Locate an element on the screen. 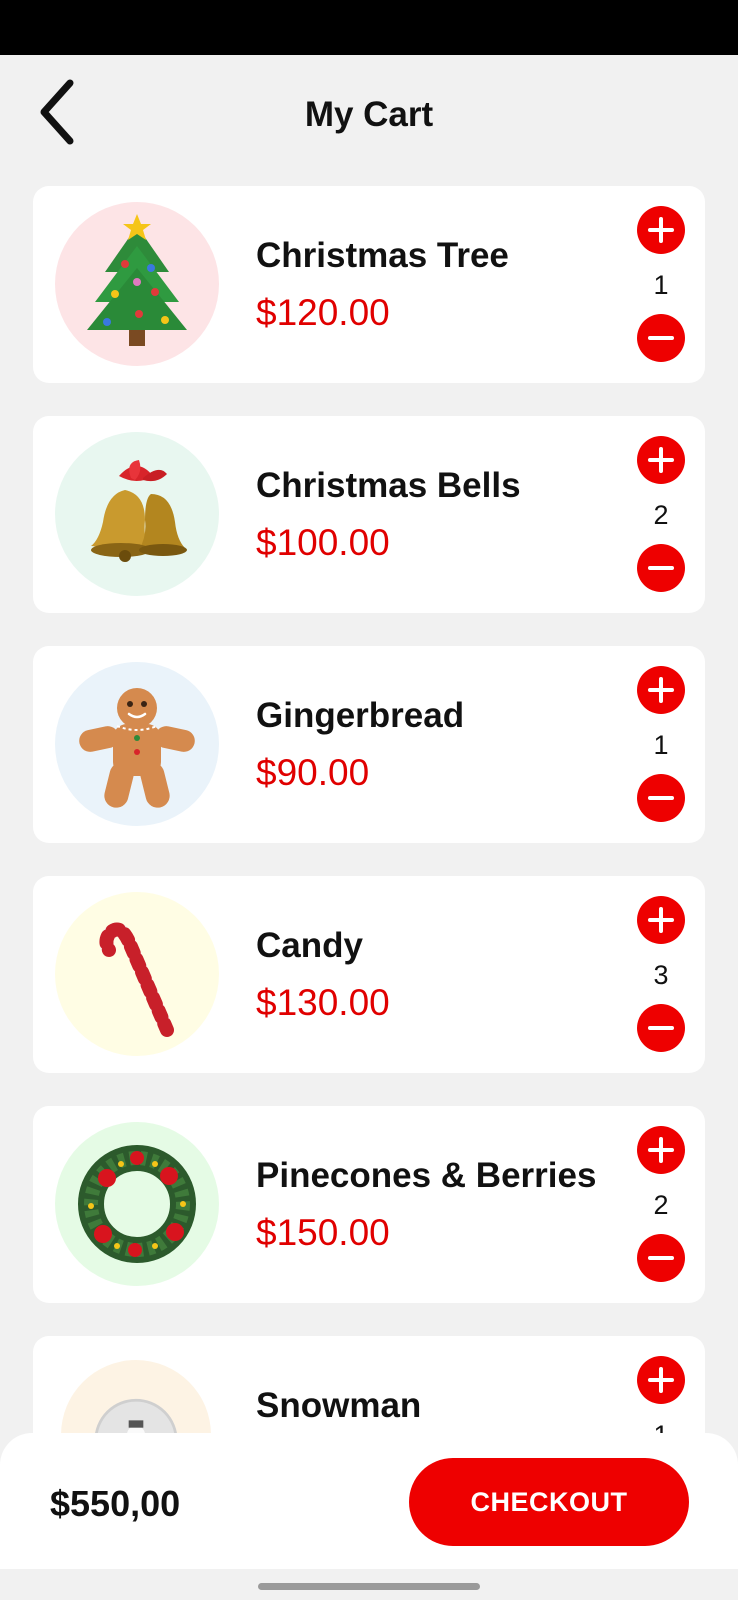 The height and width of the screenshot is (1600, 738). item-name: Snowman is located at coordinates (339, 1405).